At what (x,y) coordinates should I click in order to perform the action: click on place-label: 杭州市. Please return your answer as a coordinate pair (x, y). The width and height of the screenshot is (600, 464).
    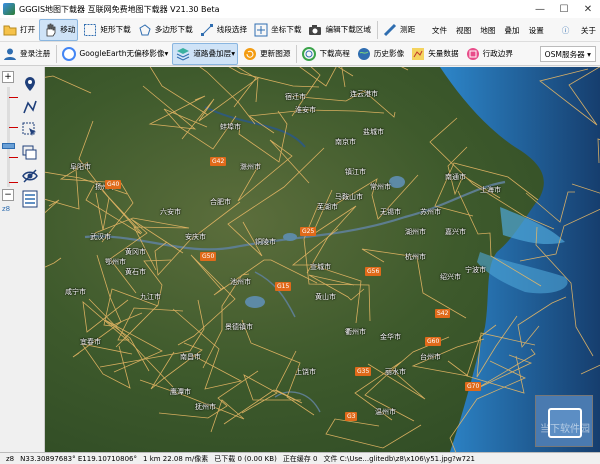
    Looking at the image, I should click on (415, 257).